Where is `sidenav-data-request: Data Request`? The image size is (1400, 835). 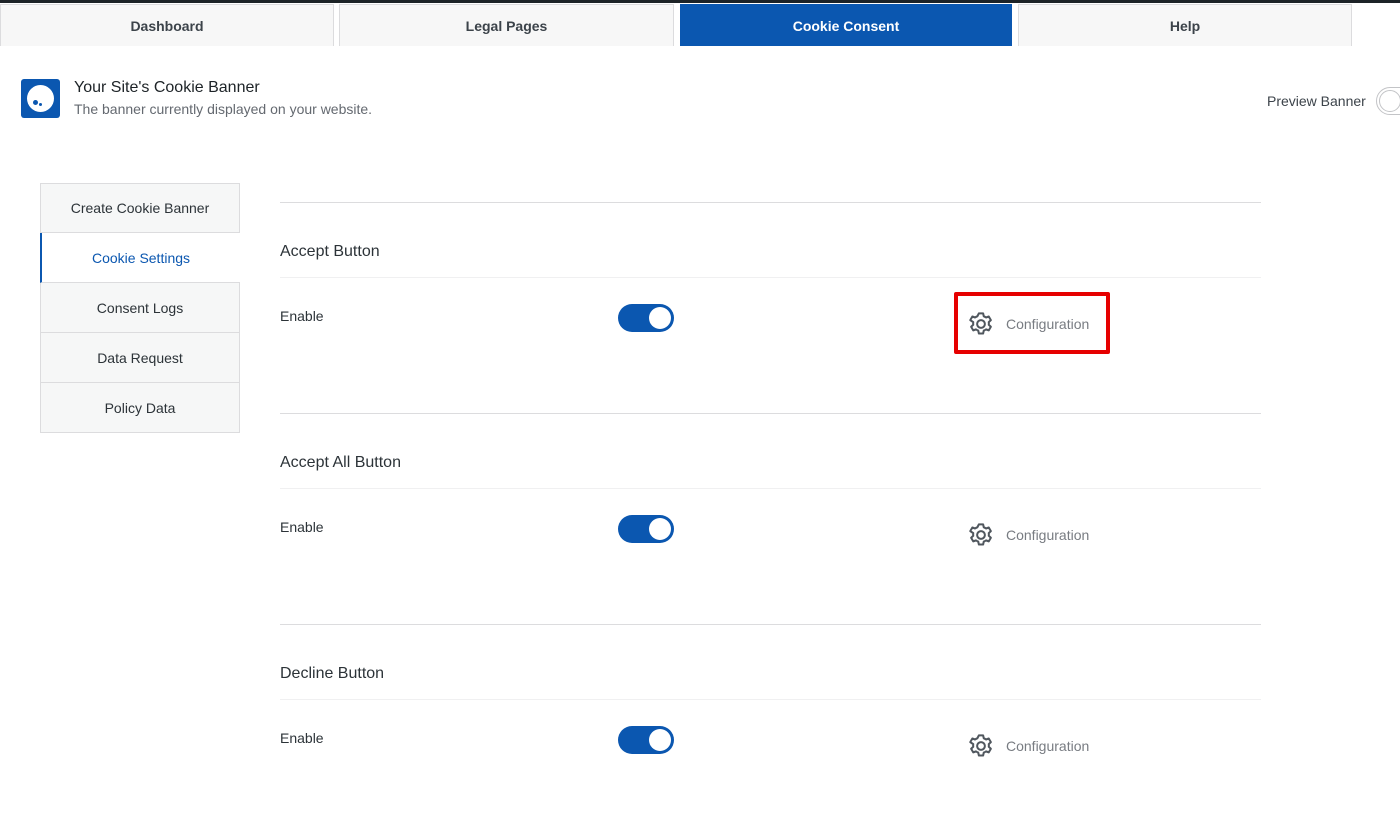
sidenav-data-request: Data Request is located at coordinates (140, 358).